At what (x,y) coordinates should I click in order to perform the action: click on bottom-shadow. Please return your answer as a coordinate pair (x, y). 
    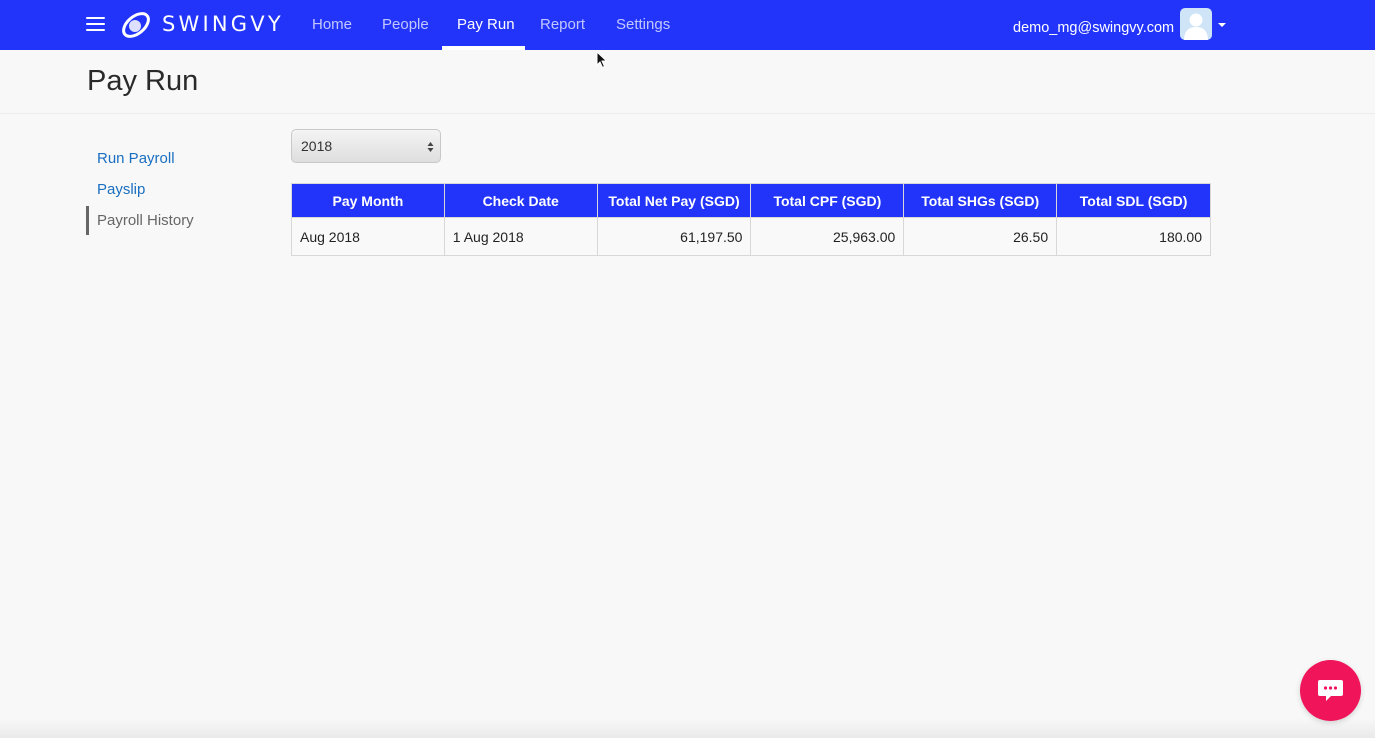
    Looking at the image, I should click on (687, 728).